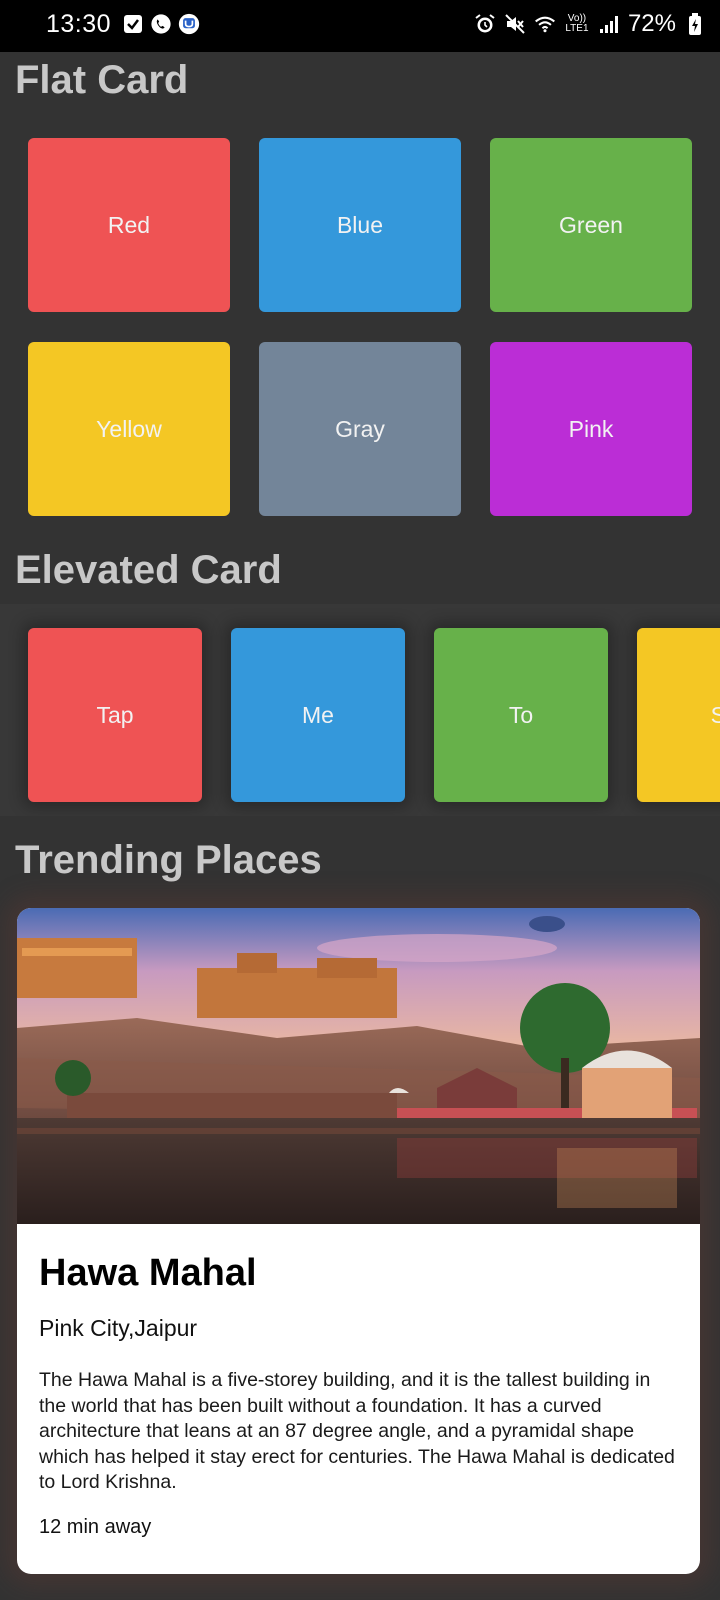 The image size is (720, 1600). I want to click on network-type-label: Vo)) LTE1, so click(577, 23).